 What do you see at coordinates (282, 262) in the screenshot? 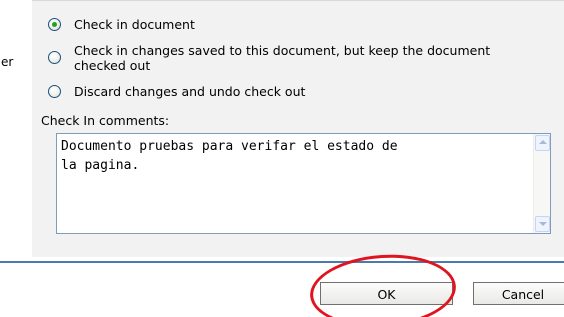
I see `bottom-divider` at bounding box center [282, 262].